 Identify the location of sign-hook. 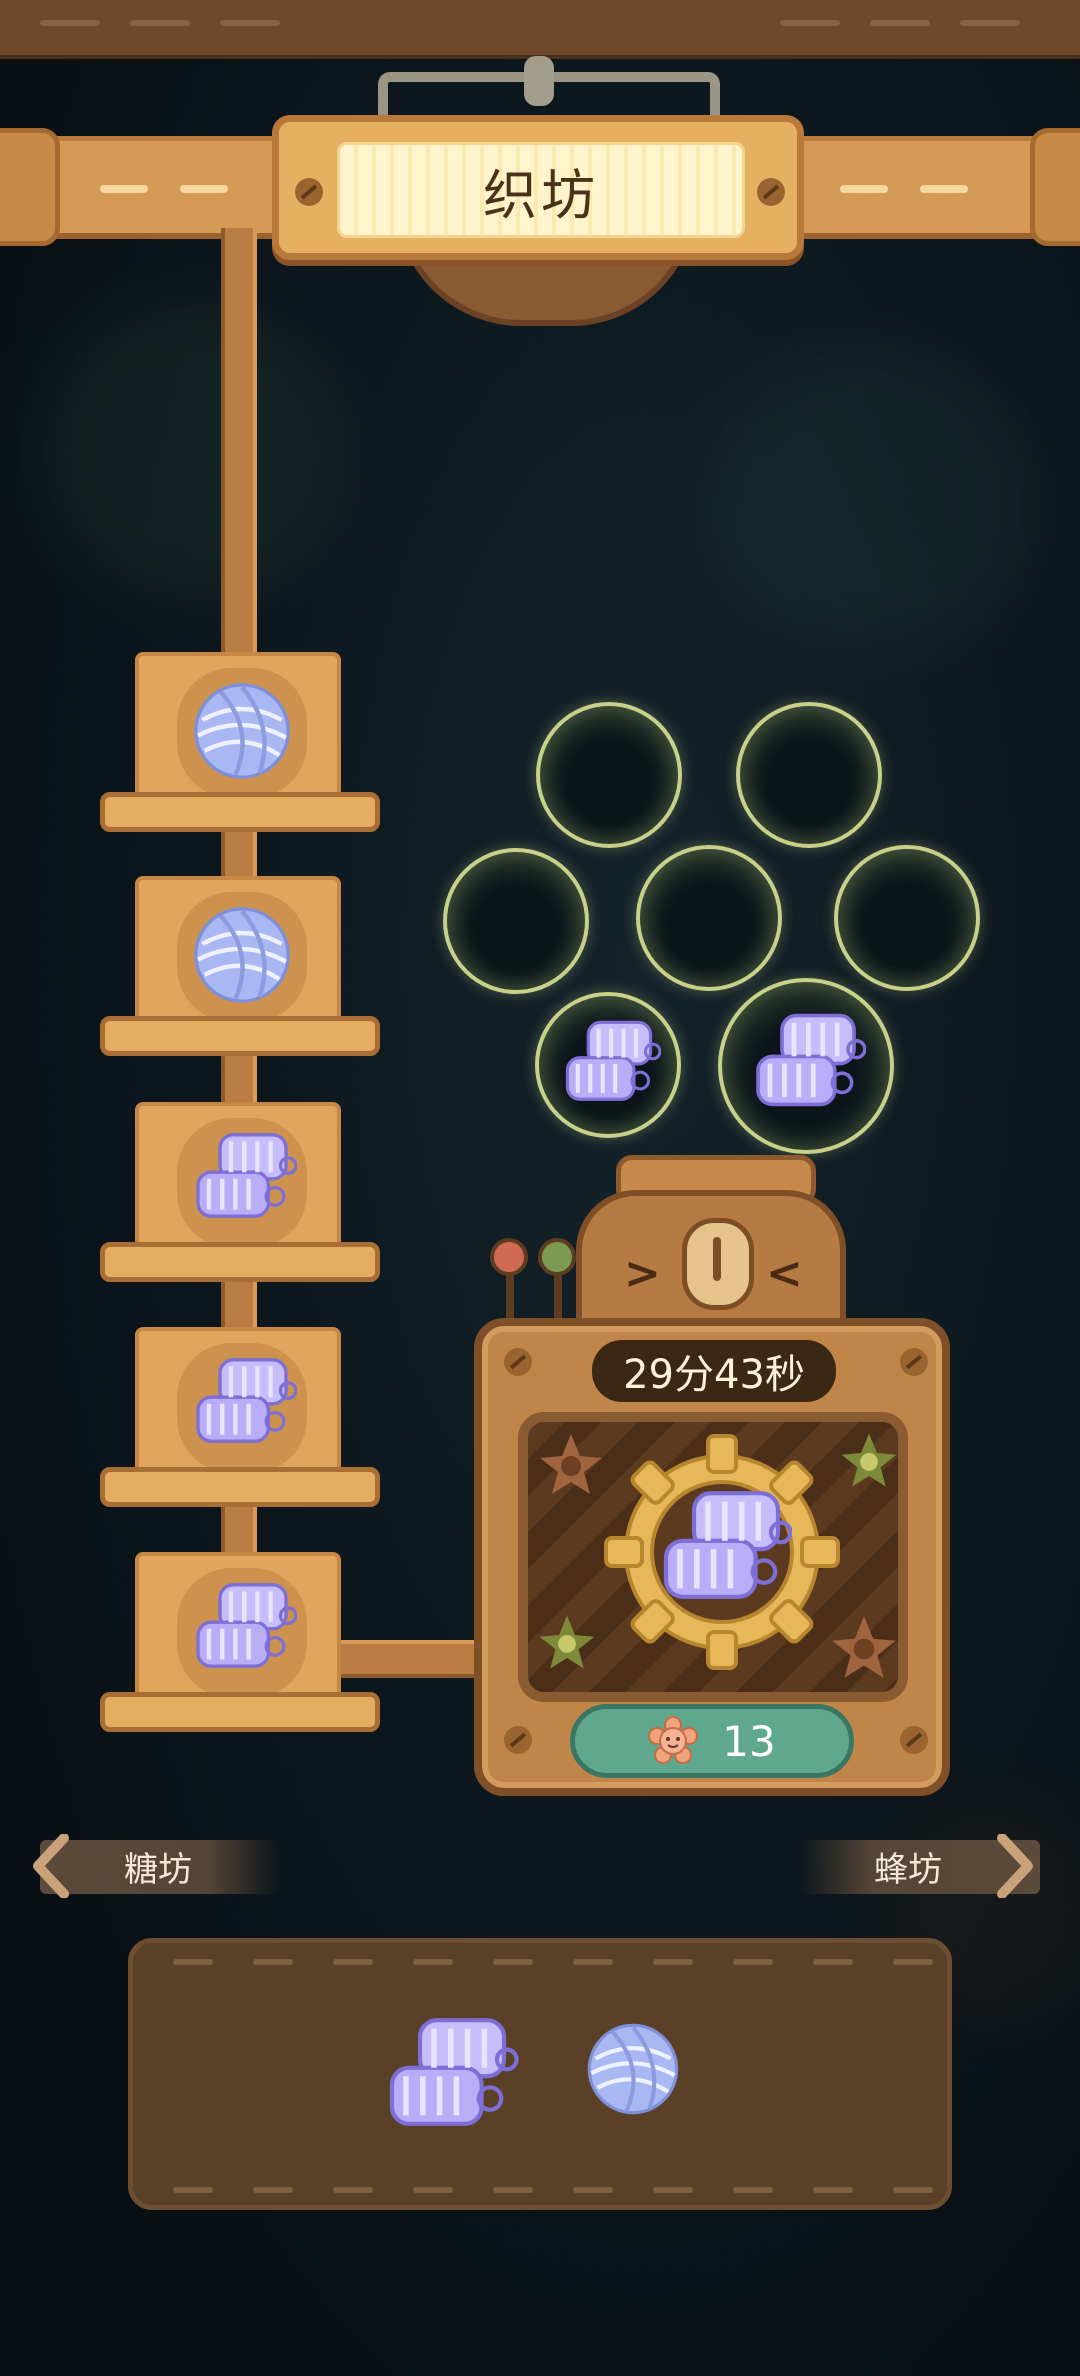
(539, 81).